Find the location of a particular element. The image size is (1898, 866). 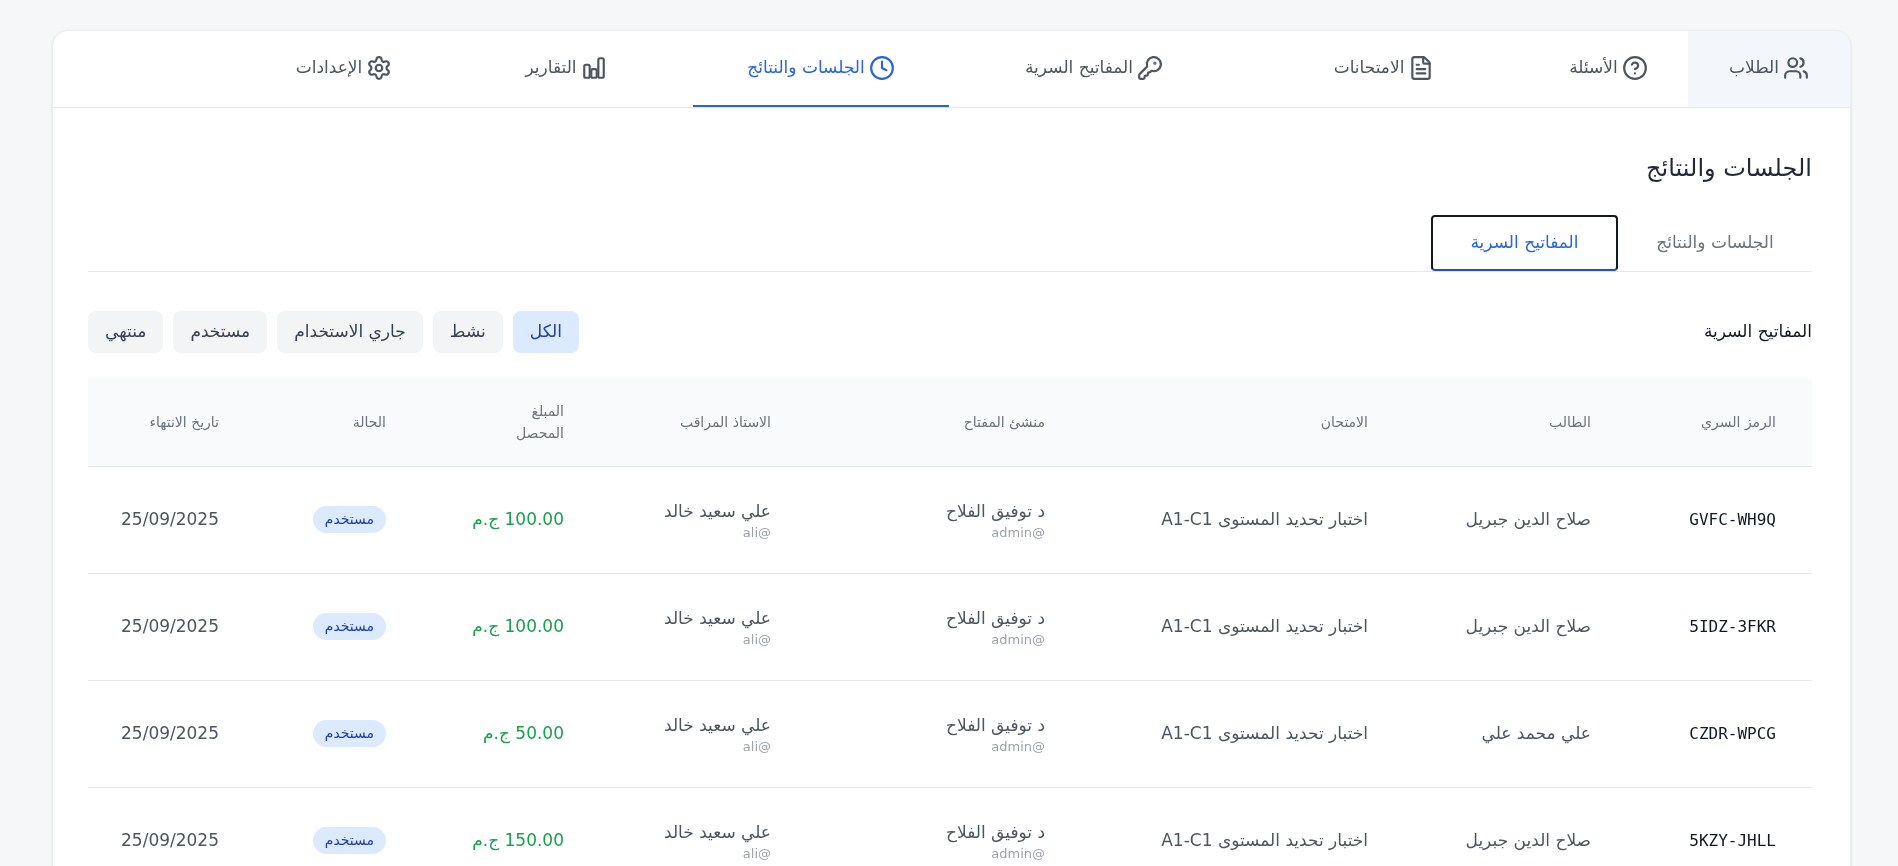

filter-chip: جاري الاستخدام is located at coordinates (350, 332).